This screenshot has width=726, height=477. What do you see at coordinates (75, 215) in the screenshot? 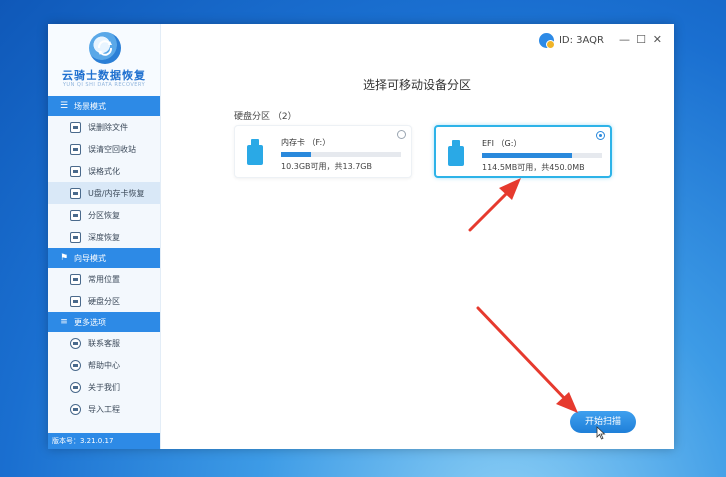
I see `partition-icon` at bounding box center [75, 215].